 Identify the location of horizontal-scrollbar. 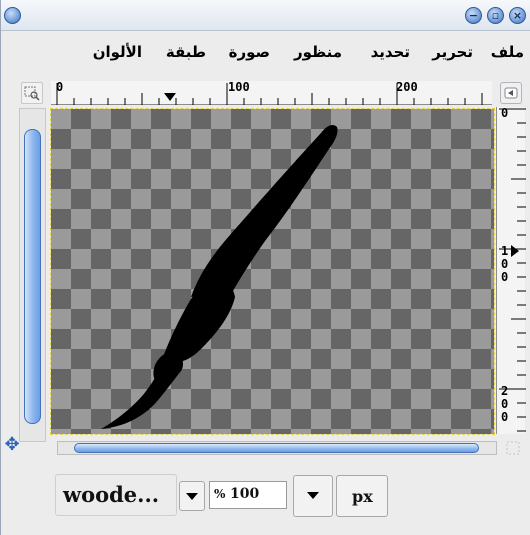
(277, 448).